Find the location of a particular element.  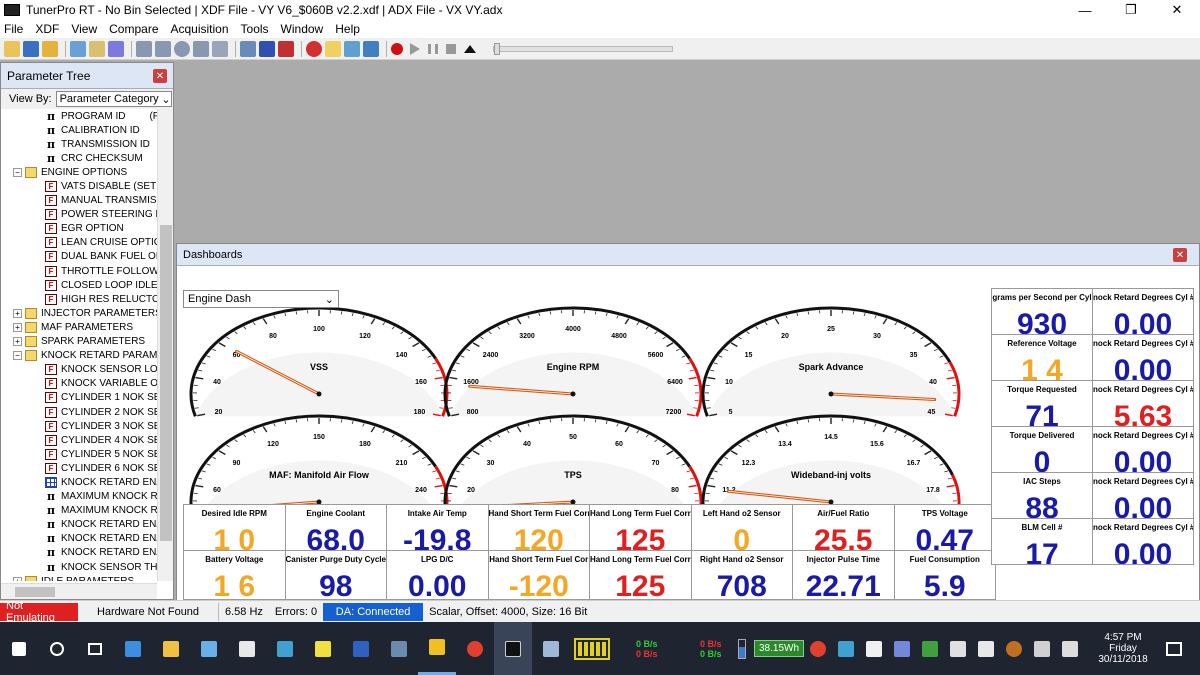

menu-tools: Tools is located at coordinates (255, 29).